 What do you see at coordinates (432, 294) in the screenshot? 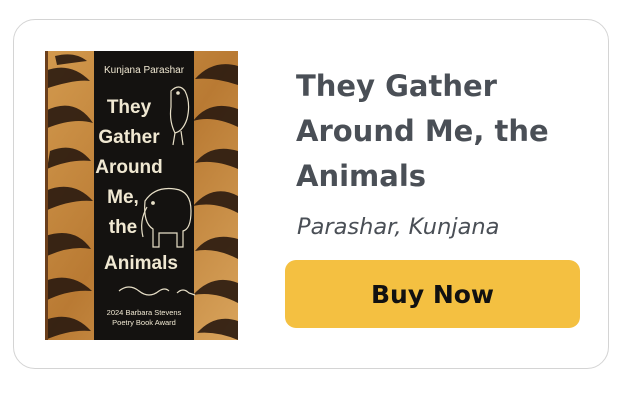
I see `buy-now-button: Buy Now` at bounding box center [432, 294].